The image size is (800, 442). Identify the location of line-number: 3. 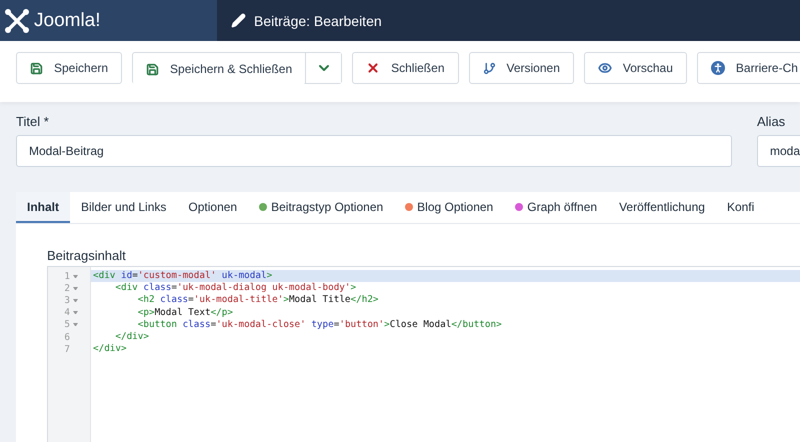
(67, 300).